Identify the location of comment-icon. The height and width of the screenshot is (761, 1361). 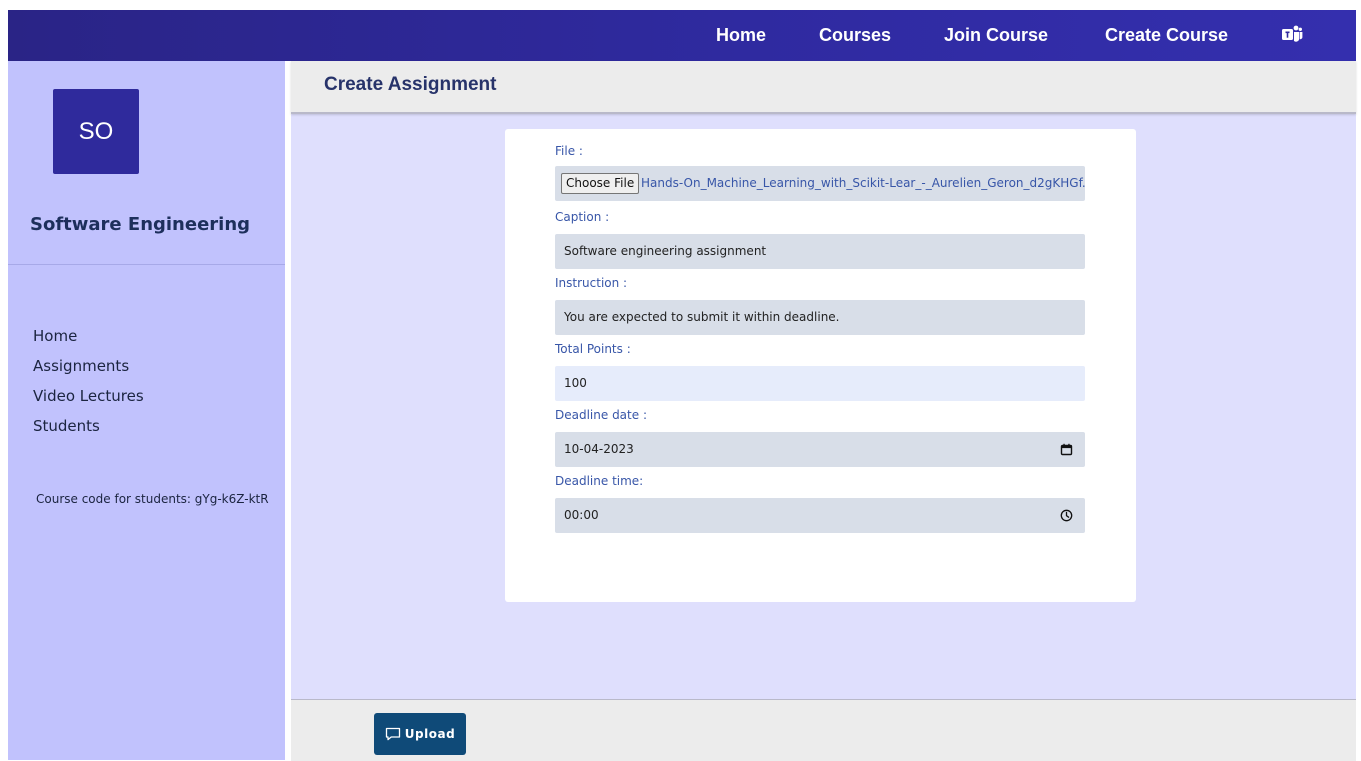
(392, 734).